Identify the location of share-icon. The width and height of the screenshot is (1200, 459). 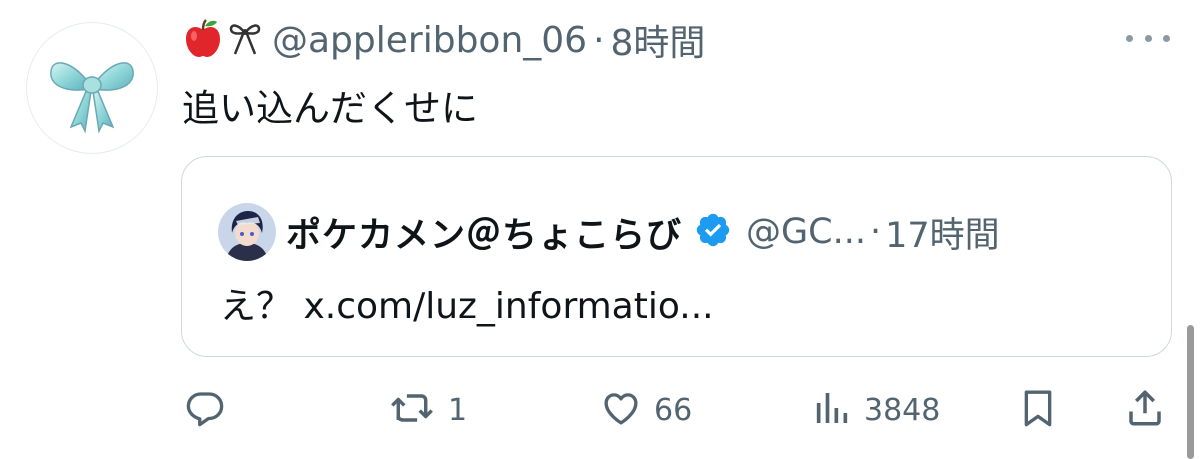
(1145, 410).